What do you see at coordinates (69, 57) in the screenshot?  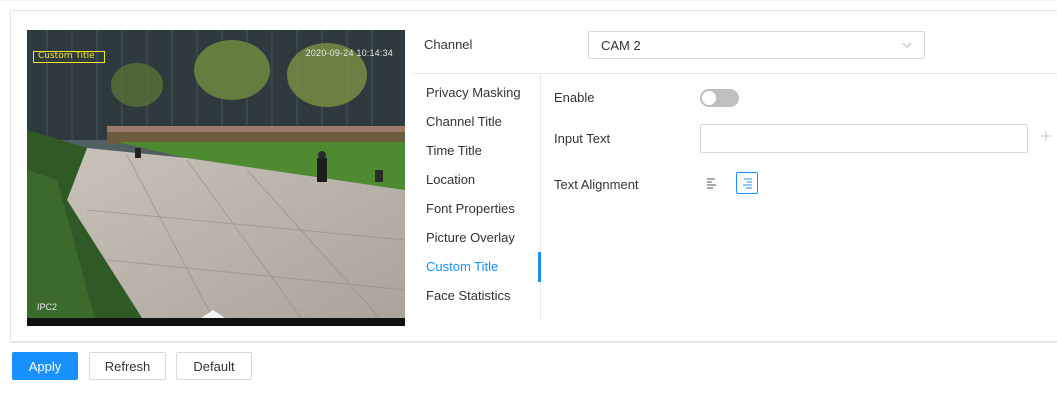 I see `osd-custom-title: Custom Title` at bounding box center [69, 57].